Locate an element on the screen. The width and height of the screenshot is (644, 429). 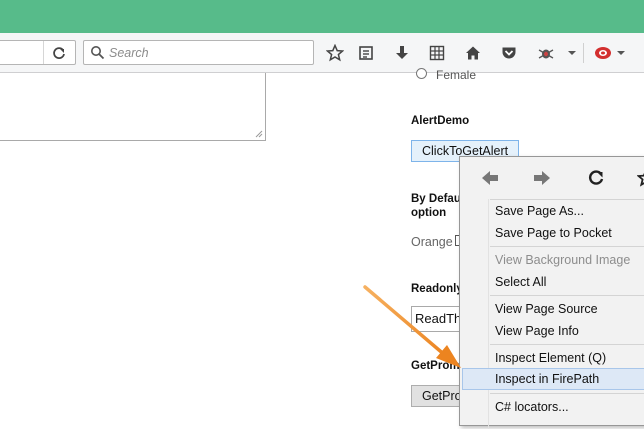
forward-button is located at coordinates (542, 178).